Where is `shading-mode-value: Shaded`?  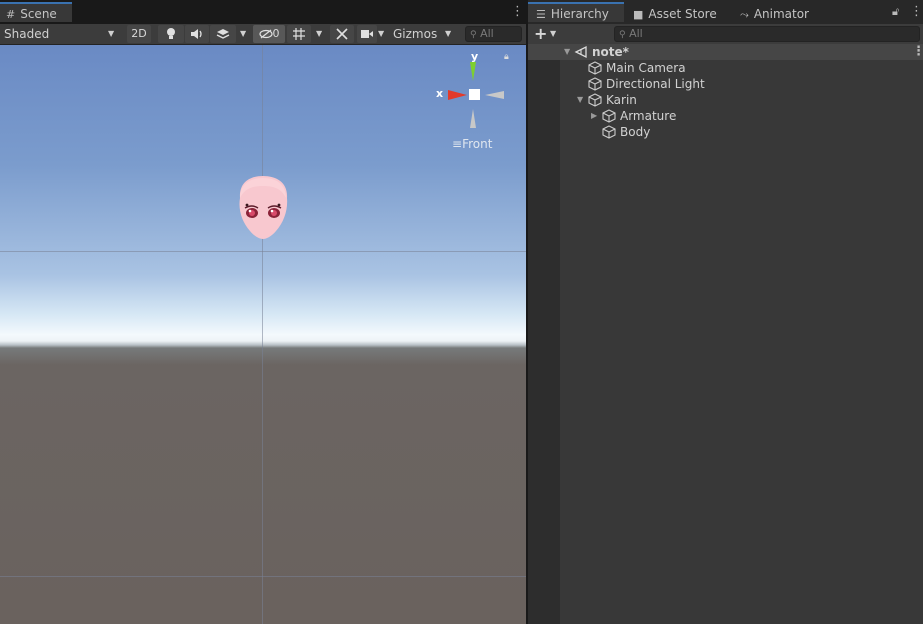
shading-mode-value: Shaded is located at coordinates (27, 34).